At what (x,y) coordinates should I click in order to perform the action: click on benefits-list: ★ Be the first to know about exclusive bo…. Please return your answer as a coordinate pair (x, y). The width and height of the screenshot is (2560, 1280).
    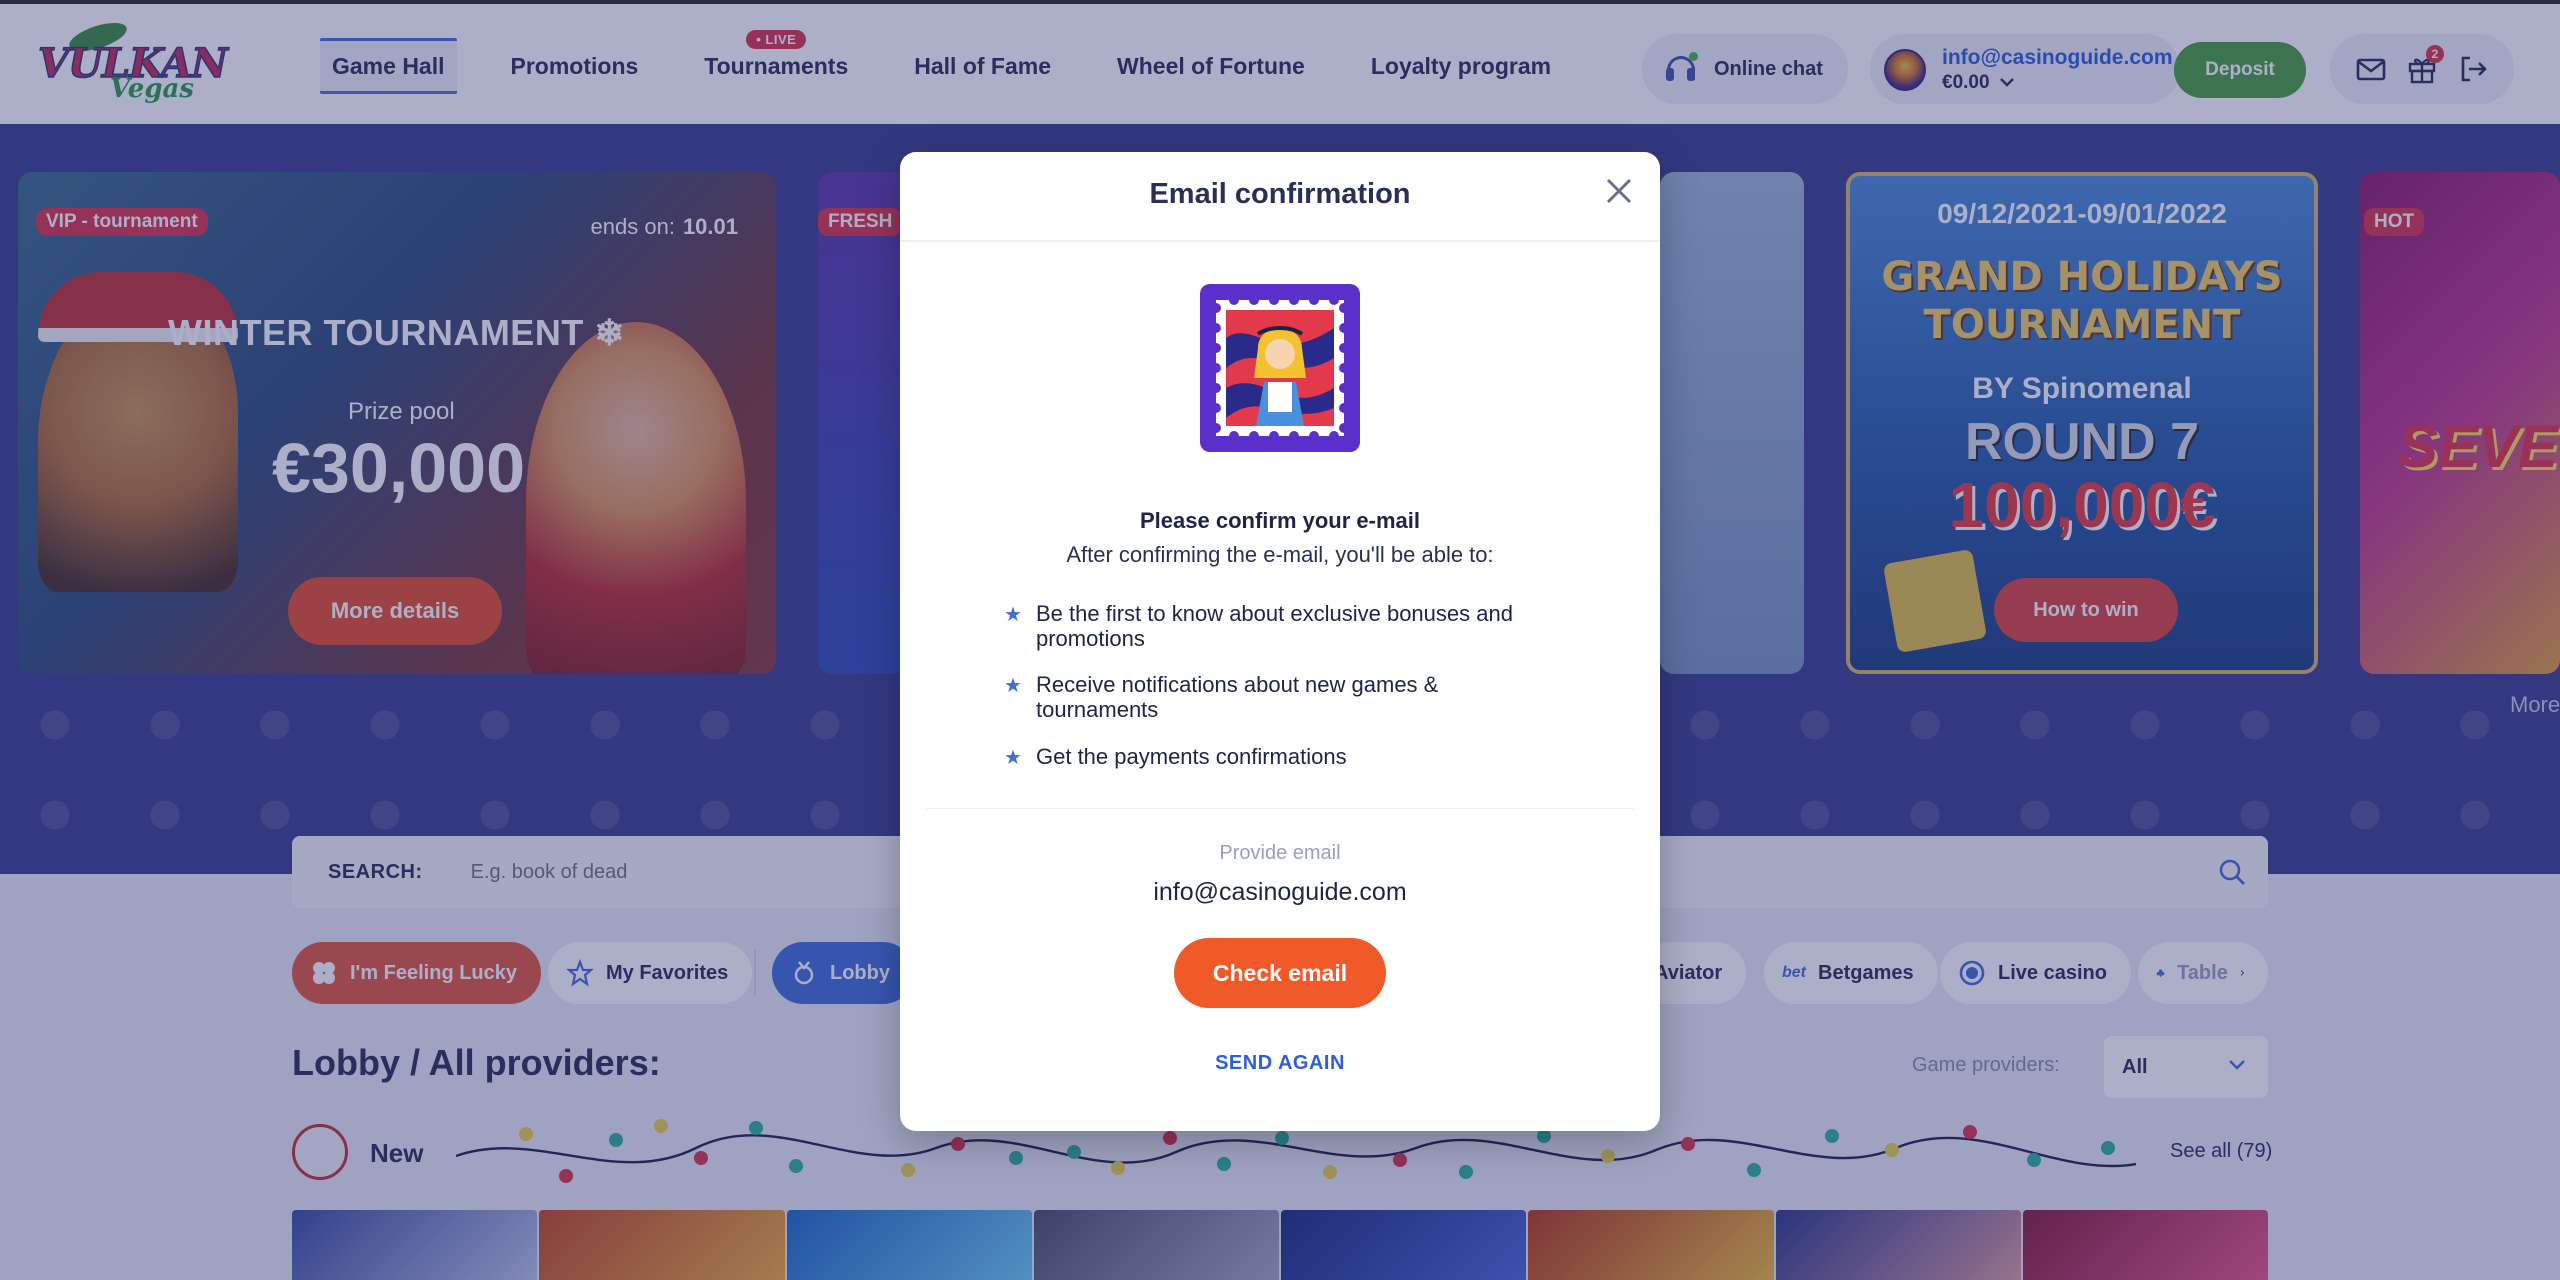
    Looking at the image, I should click on (1284, 696).